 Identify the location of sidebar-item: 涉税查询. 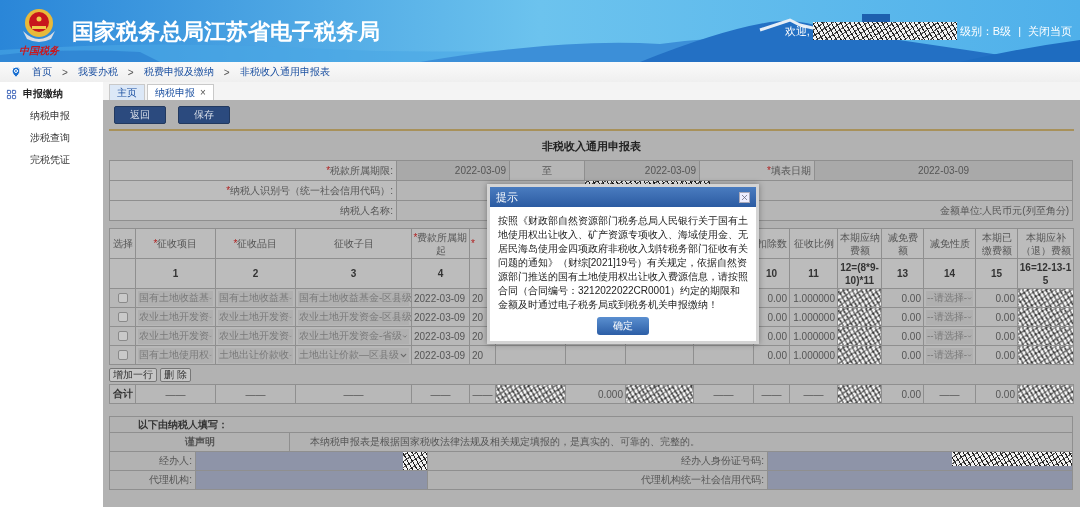
(51, 138).